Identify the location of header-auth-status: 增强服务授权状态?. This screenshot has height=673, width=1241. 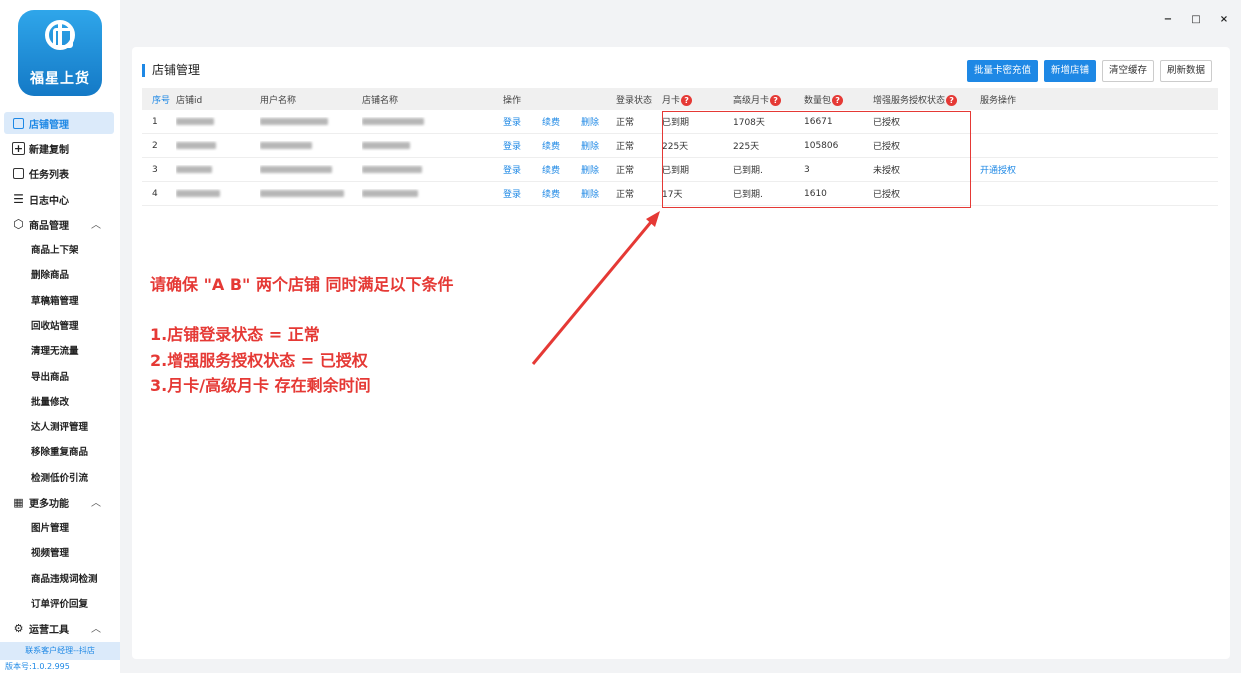
(926, 99).